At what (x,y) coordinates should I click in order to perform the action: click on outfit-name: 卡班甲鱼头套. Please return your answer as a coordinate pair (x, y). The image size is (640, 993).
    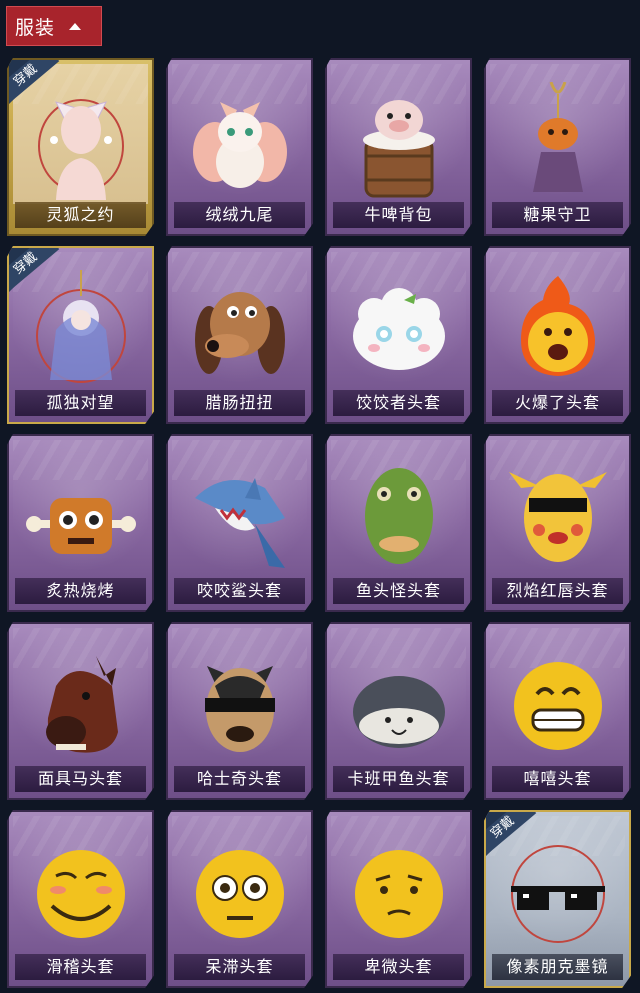
    Looking at the image, I should click on (398, 779).